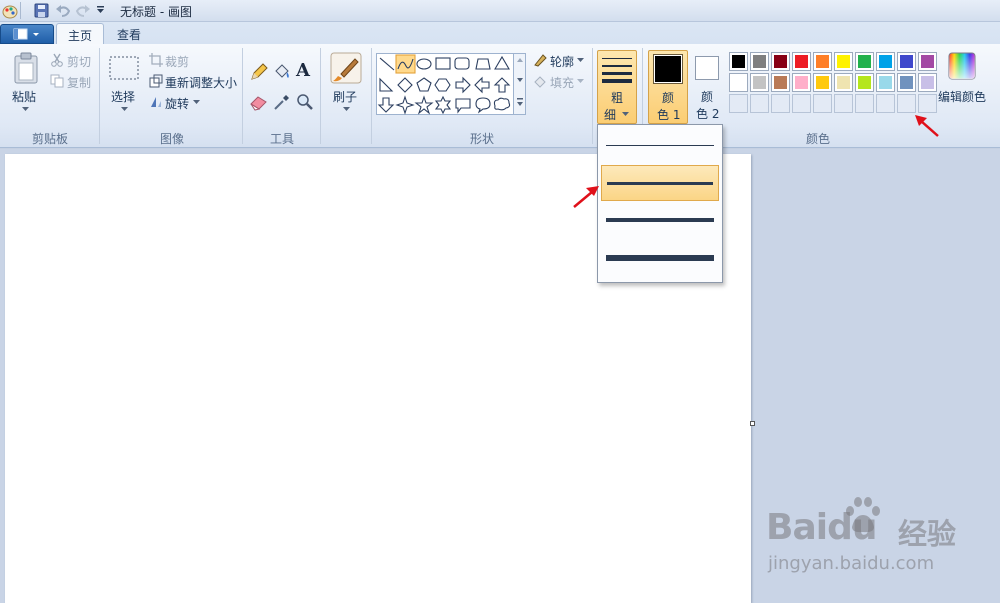 The height and width of the screenshot is (603, 1000). Describe the element at coordinates (502, 85) in the screenshot. I see `shape-up-arrow-icon` at that location.